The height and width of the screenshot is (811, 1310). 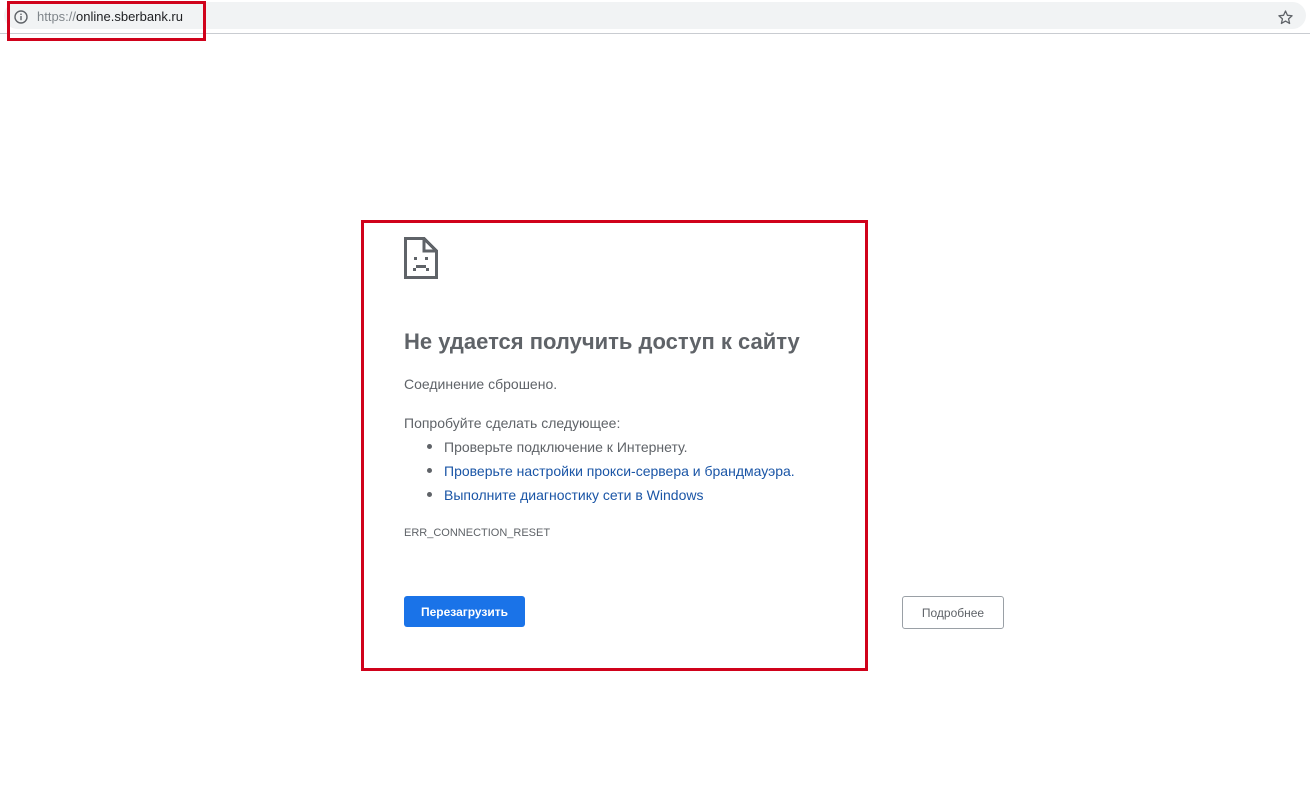 I want to click on url-text: https://online.sberbank.ru, so click(x=110, y=17).